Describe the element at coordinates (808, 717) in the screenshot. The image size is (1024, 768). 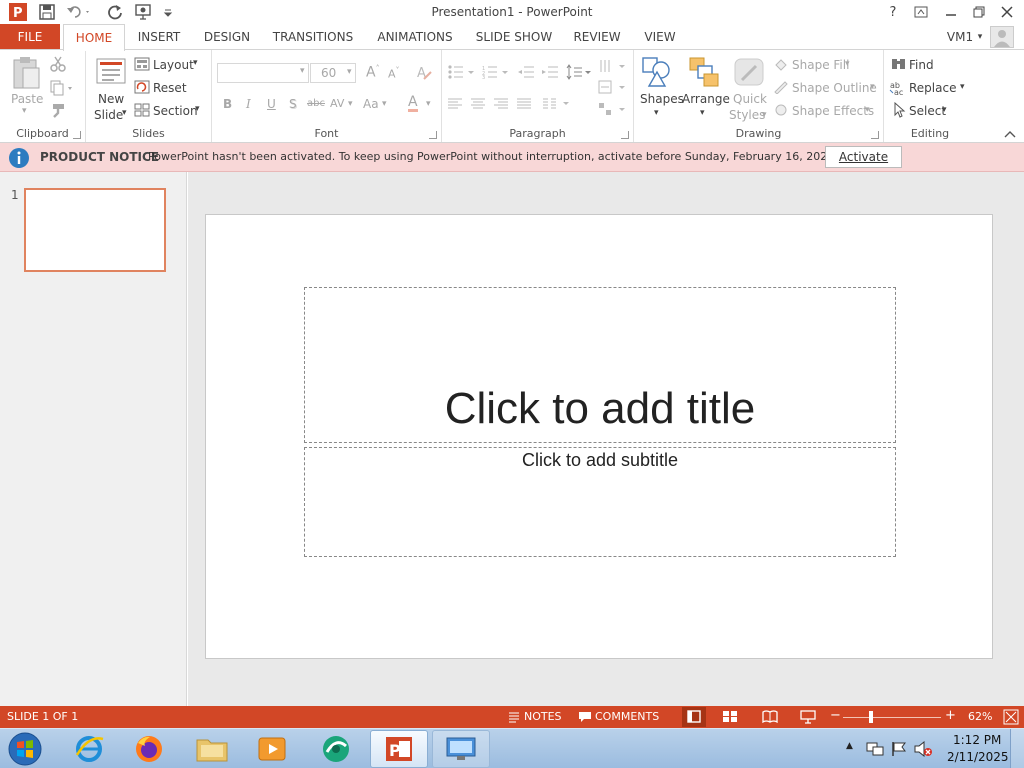
I see `slide-show-icon` at that location.